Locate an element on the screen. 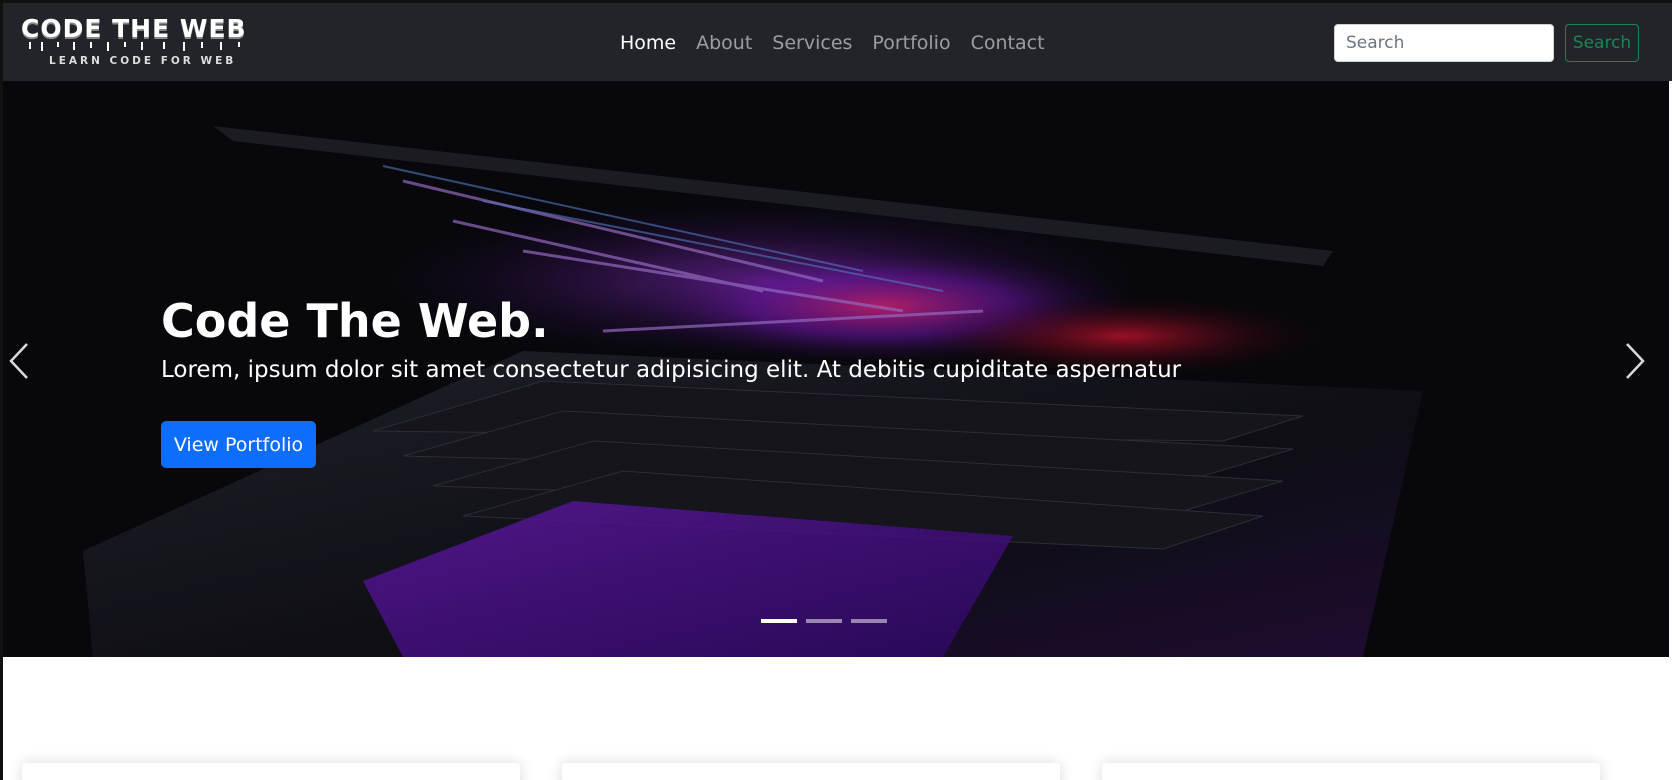  hero-title: Code The Web. is located at coordinates (355, 321).